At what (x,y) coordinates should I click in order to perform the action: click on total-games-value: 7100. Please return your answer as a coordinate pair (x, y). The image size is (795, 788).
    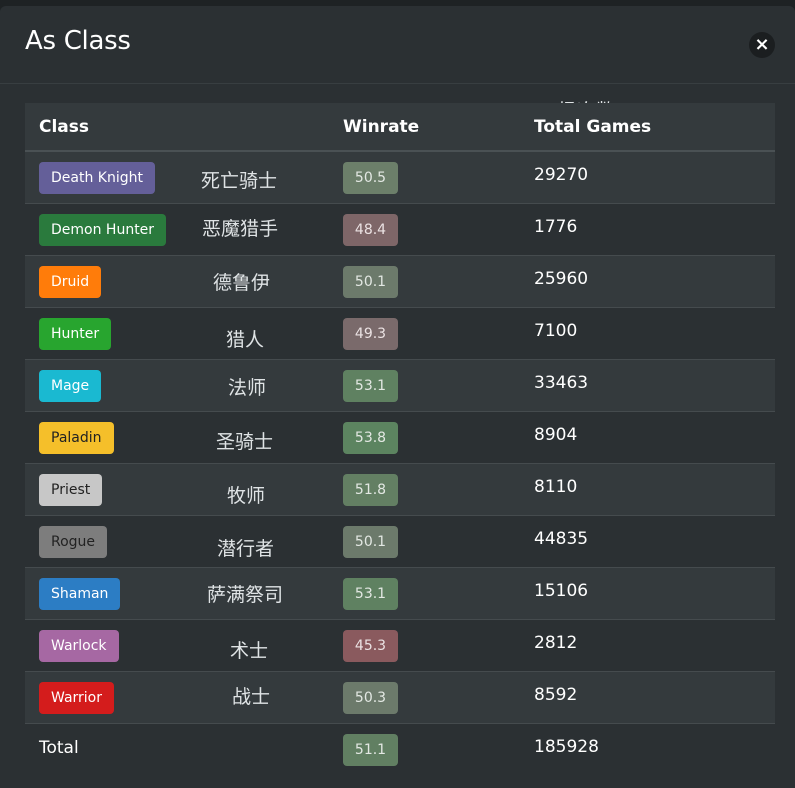
    Looking at the image, I should click on (556, 331).